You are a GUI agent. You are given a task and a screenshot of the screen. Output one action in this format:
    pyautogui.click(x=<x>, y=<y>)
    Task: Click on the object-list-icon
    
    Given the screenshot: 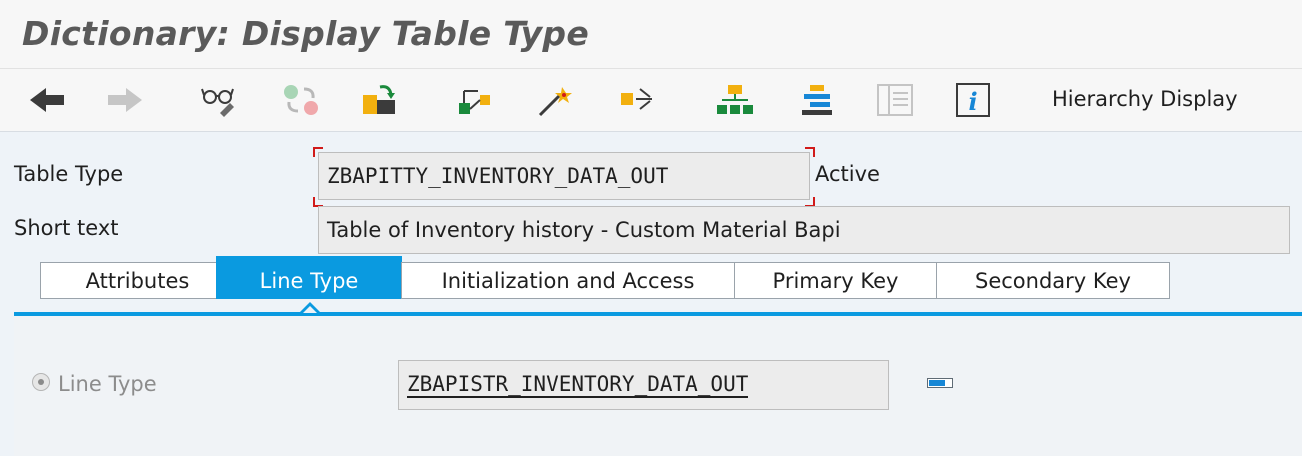 What is the action you would take?
    pyautogui.click(x=637, y=100)
    